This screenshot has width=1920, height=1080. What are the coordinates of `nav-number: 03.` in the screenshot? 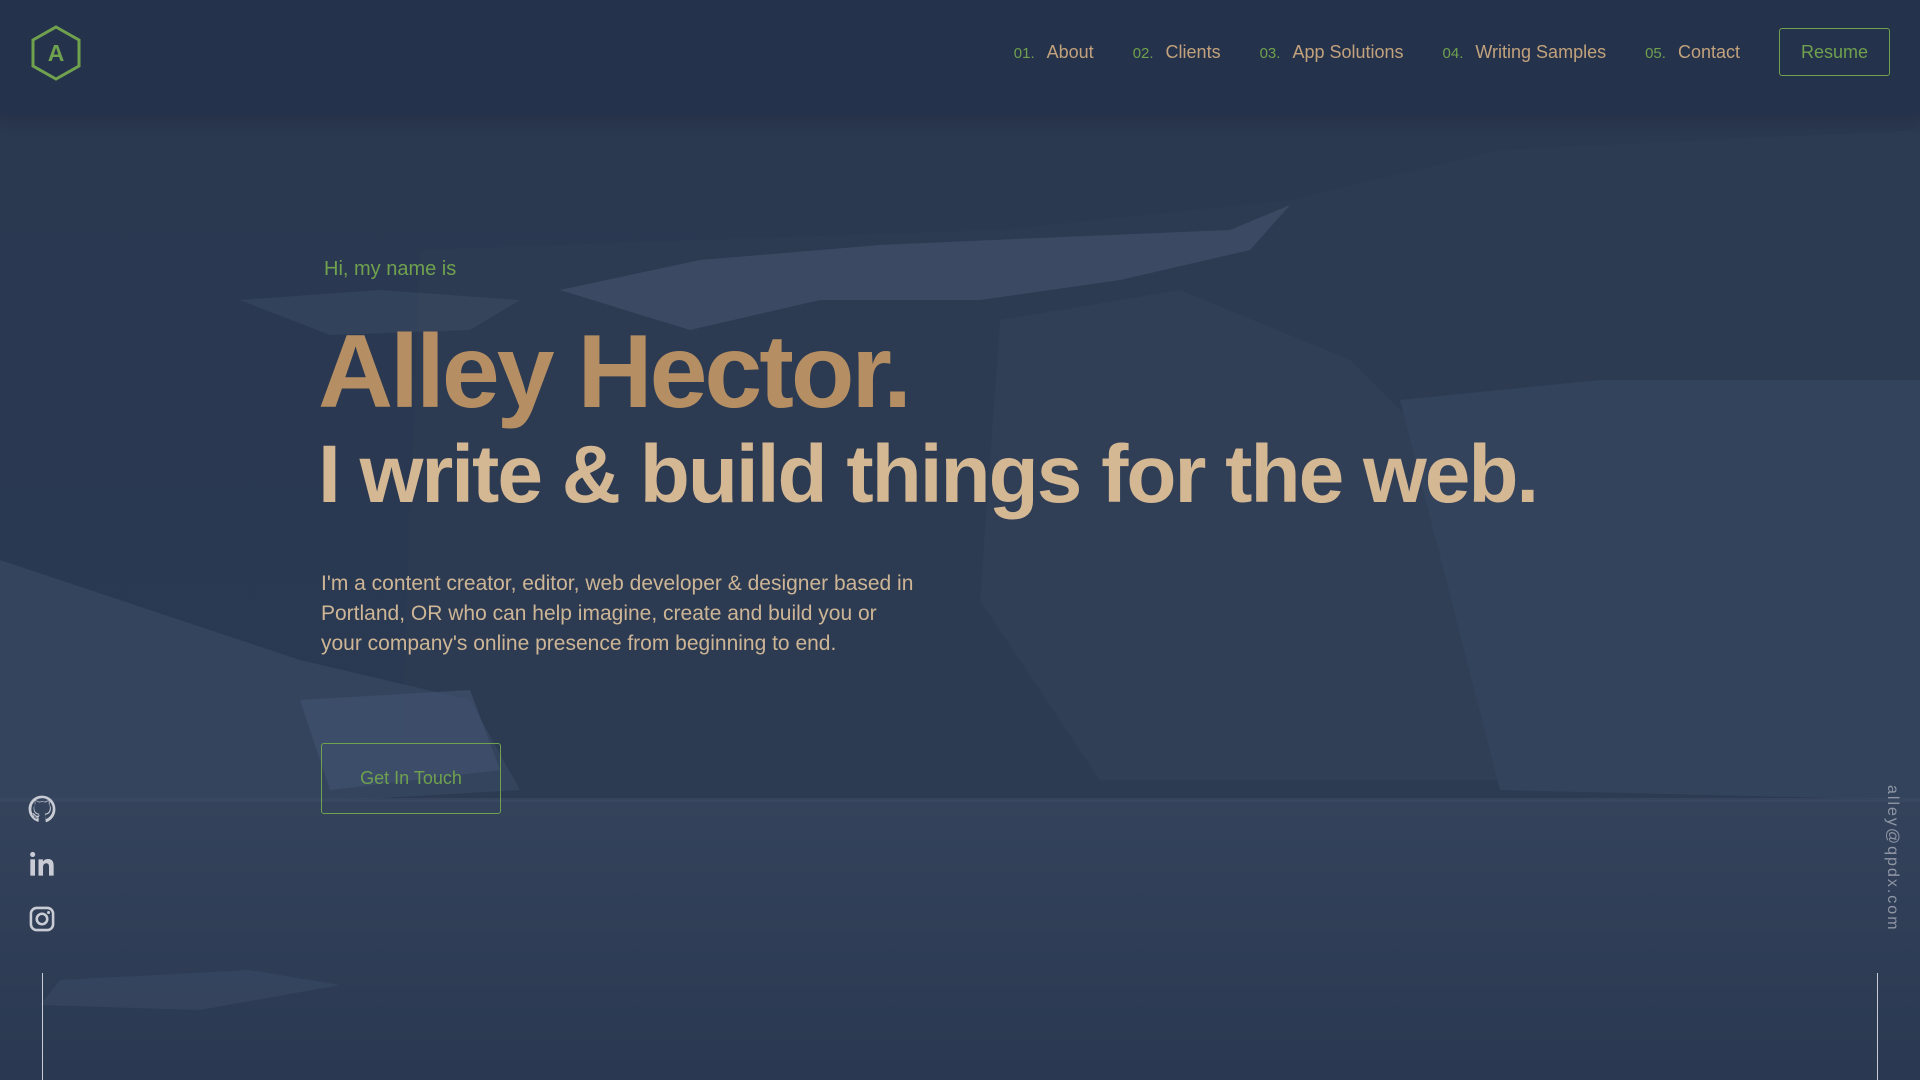 It's located at (1270, 53).